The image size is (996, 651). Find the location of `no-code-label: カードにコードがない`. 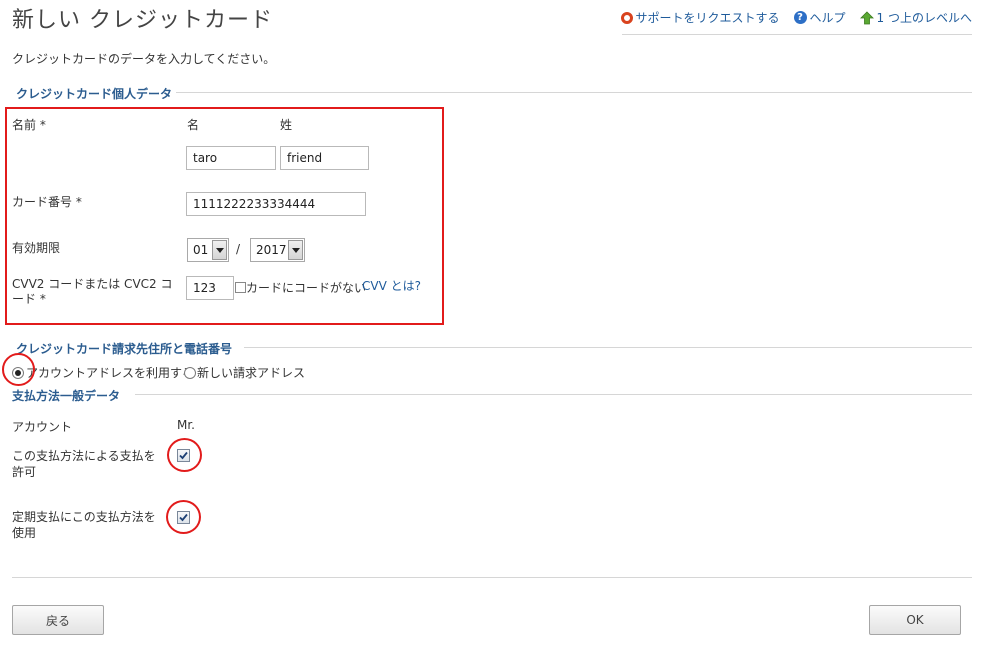

no-code-label: カードにコードがない is located at coordinates (306, 288).